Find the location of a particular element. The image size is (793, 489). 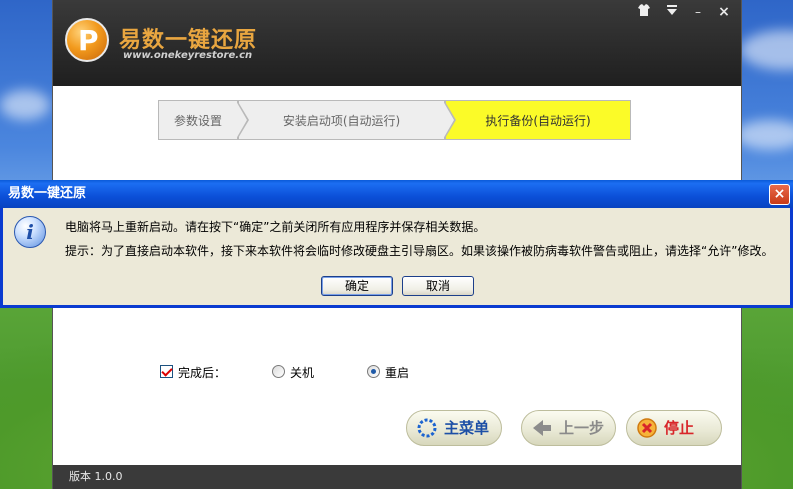

step-install-boot: 安装启动项(自动运行) is located at coordinates (347, 120).